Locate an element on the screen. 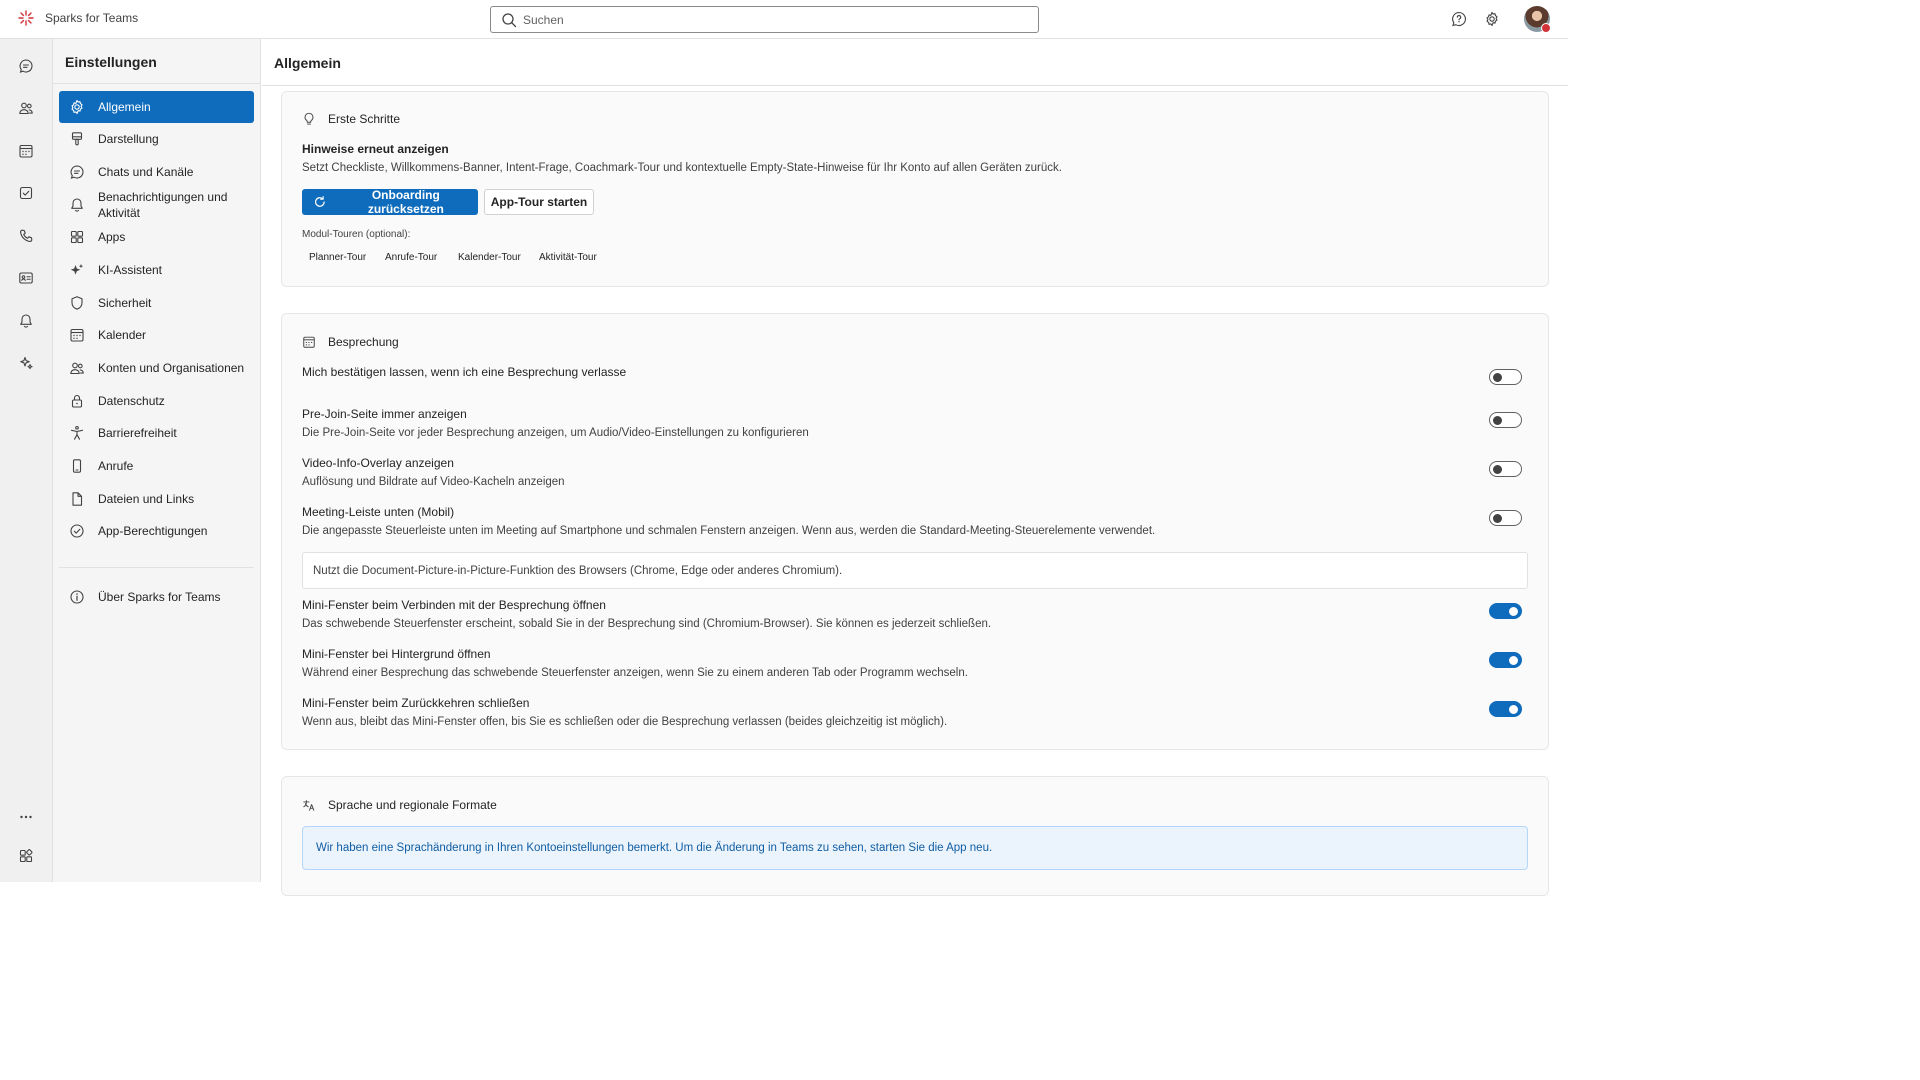  lock-icon is located at coordinates (77, 401).